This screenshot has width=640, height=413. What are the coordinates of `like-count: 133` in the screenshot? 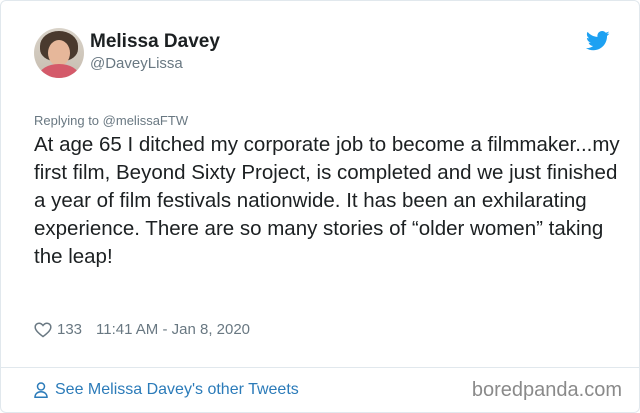 It's located at (70, 329).